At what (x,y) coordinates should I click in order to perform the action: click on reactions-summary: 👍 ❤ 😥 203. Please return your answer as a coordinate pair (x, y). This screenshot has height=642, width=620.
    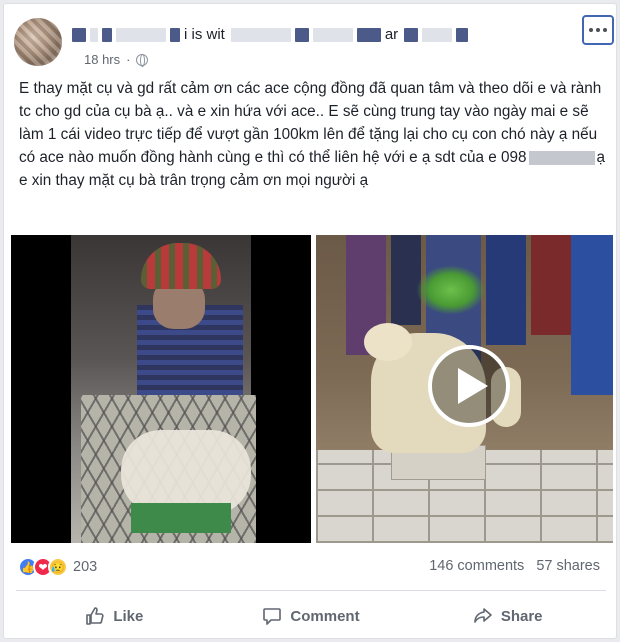
    Looking at the image, I should click on (57, 567).